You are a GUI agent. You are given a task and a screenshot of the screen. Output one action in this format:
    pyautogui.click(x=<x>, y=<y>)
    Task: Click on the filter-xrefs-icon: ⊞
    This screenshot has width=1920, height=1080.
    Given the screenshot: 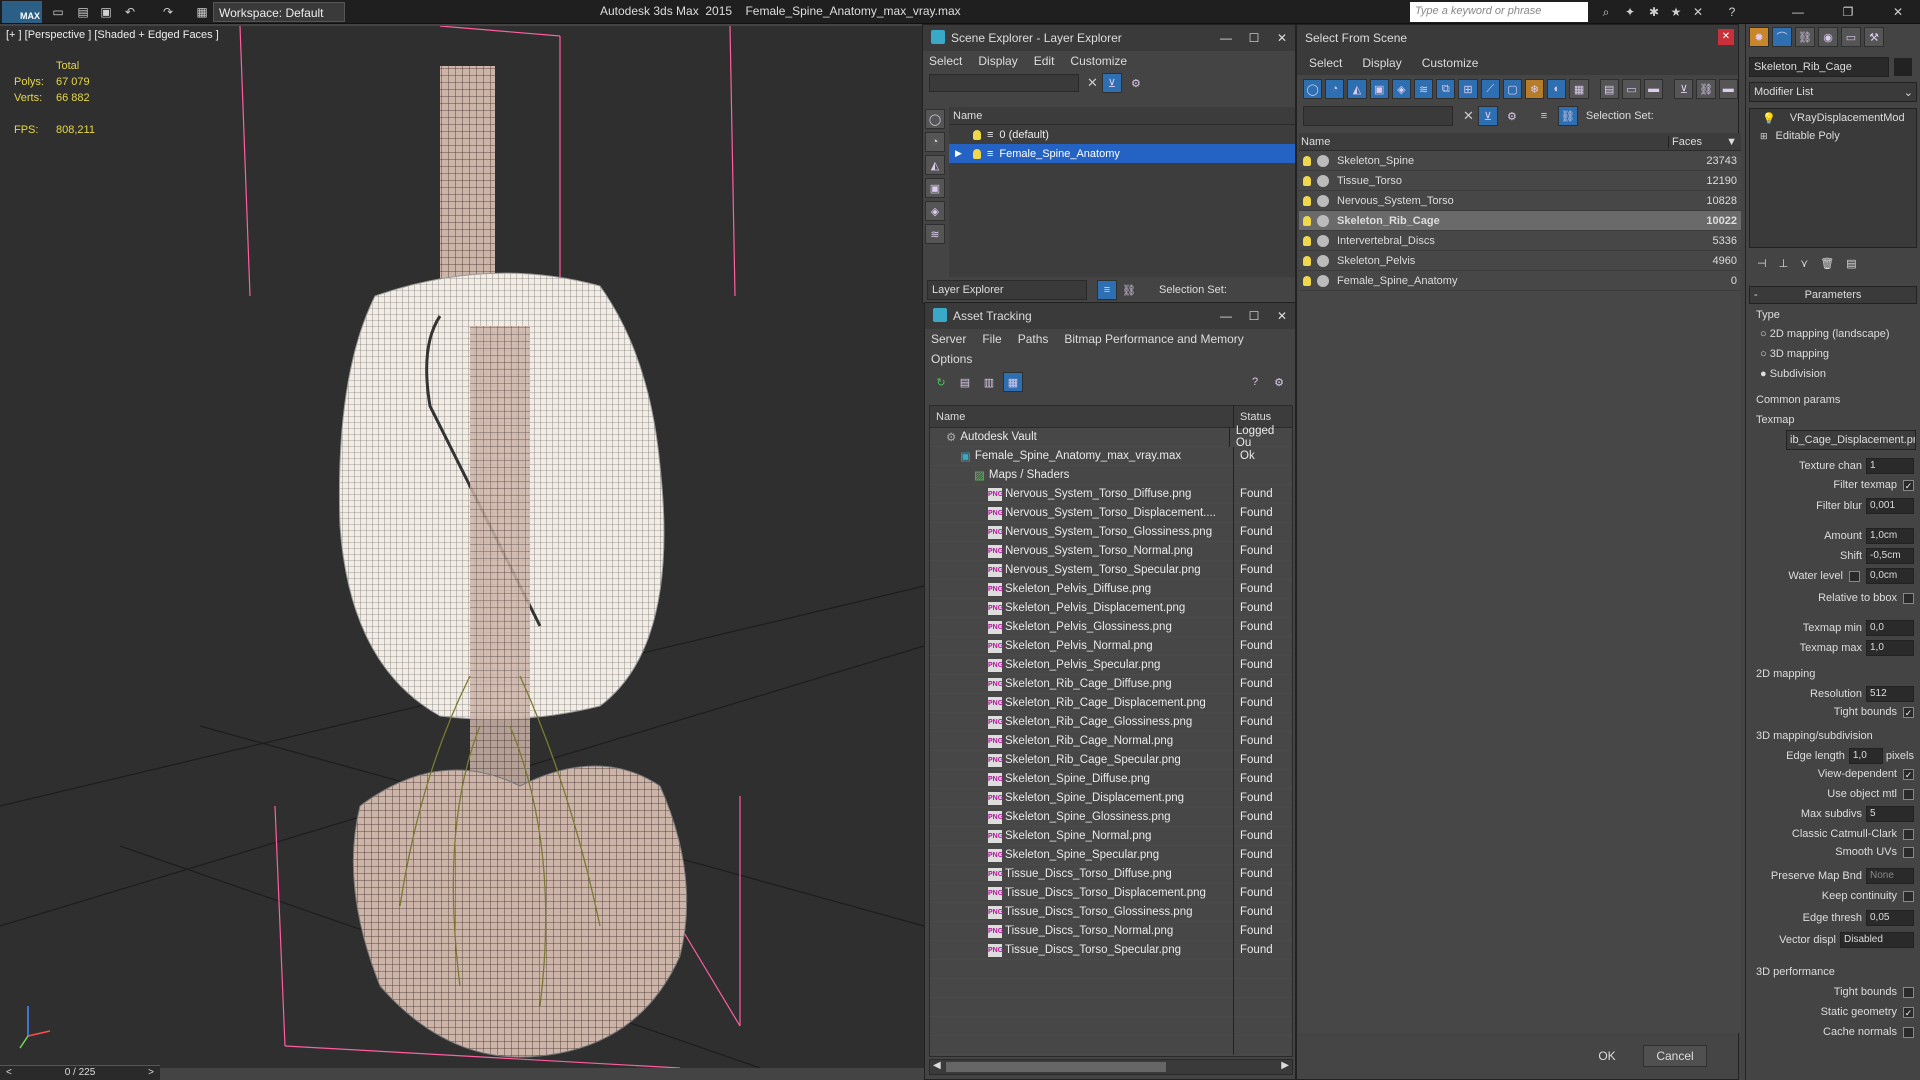 What is the action you would take?
    pyautogui.click(x=1468, y=89)
    